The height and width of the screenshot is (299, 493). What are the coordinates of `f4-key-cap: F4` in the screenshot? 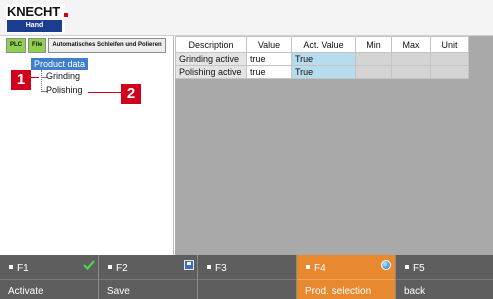 It's located at (346, 267).